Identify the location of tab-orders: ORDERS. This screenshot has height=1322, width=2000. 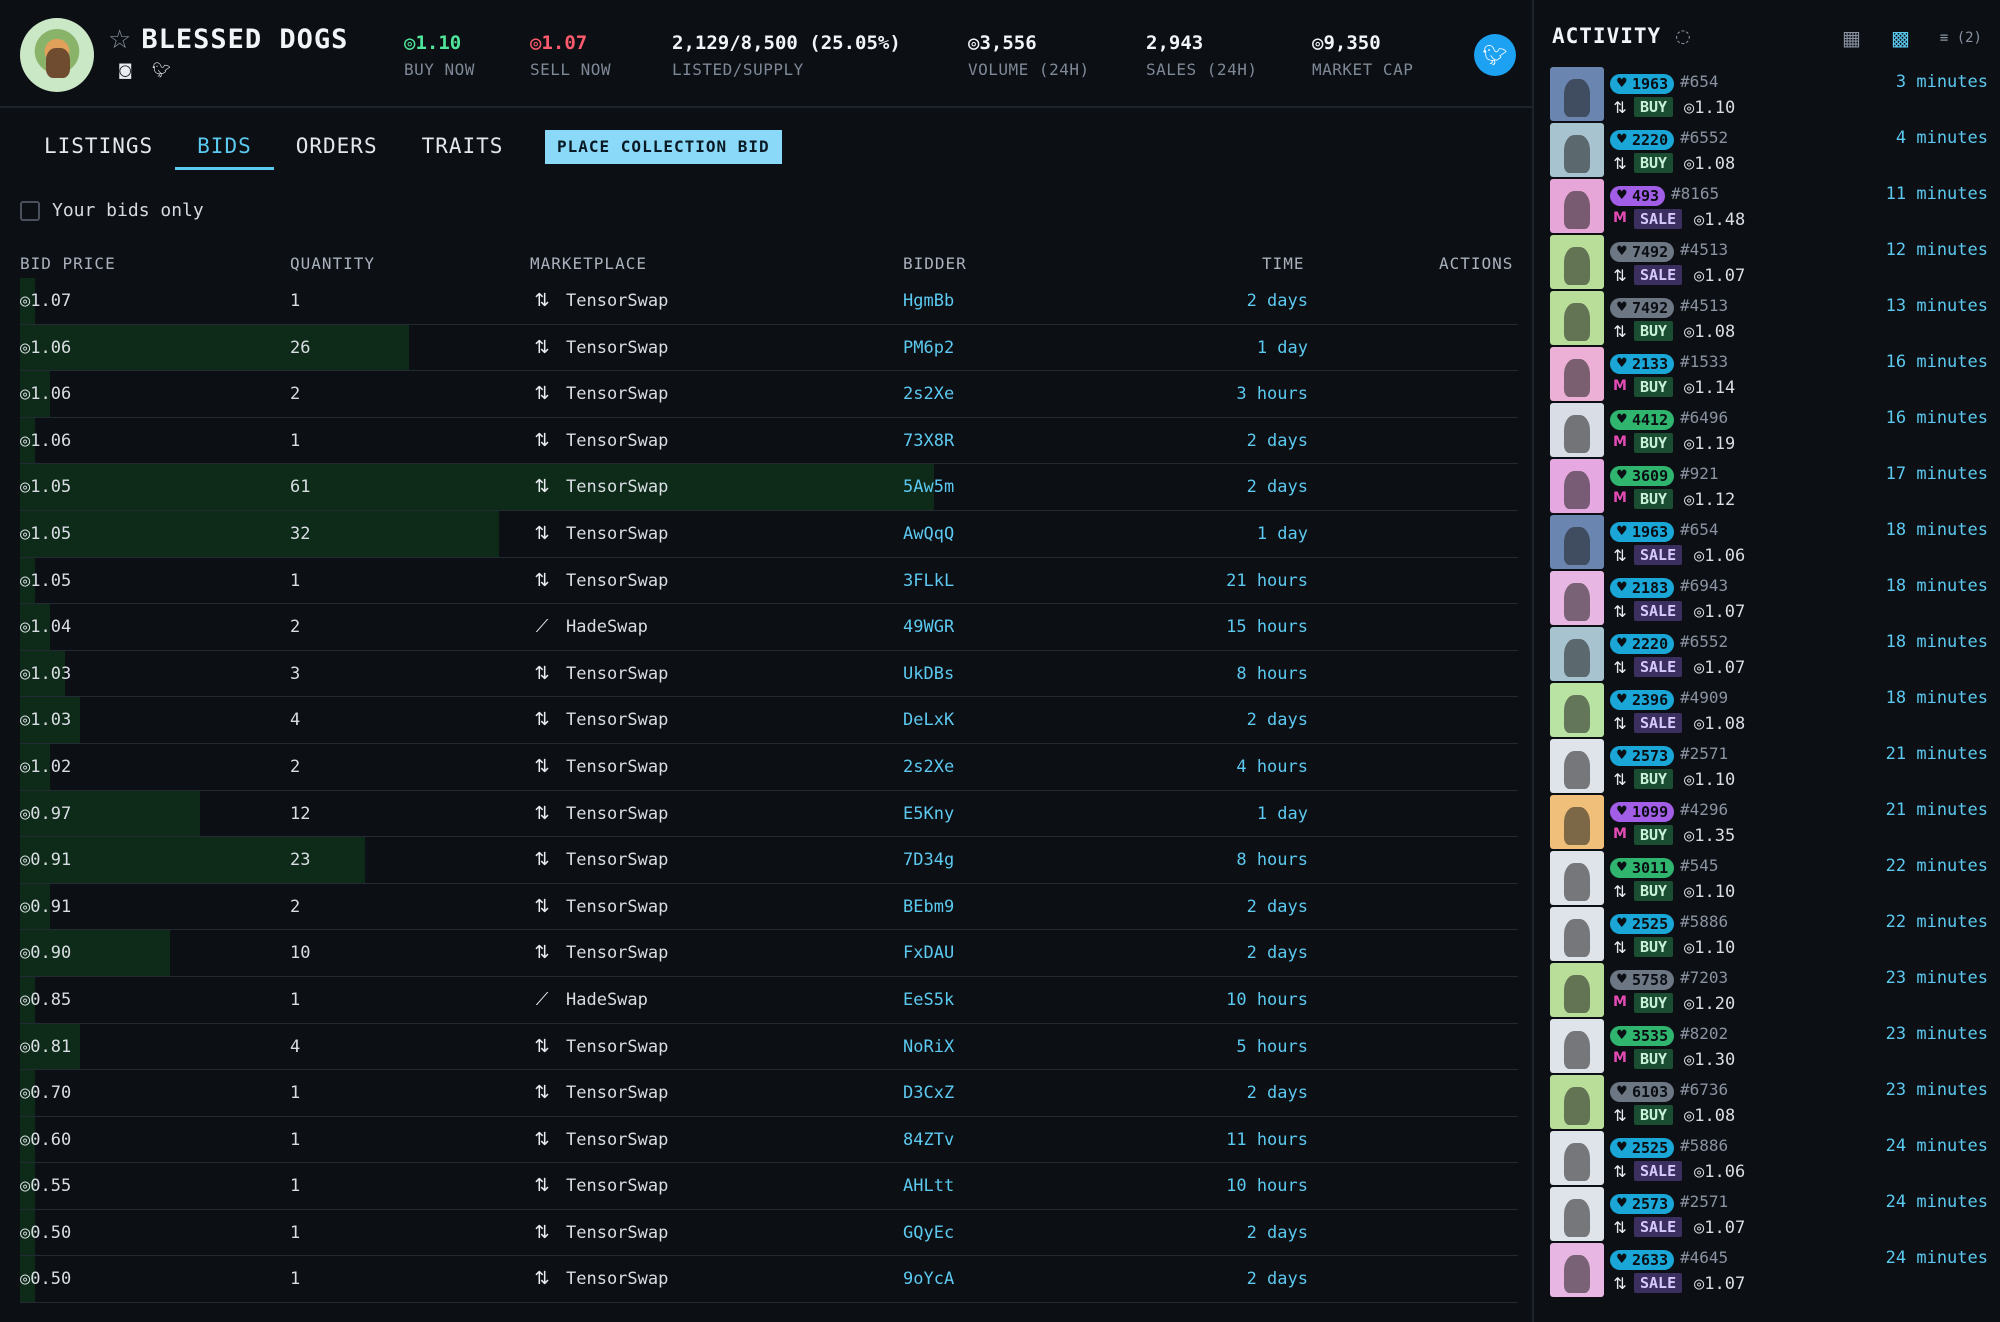
(337, 146).